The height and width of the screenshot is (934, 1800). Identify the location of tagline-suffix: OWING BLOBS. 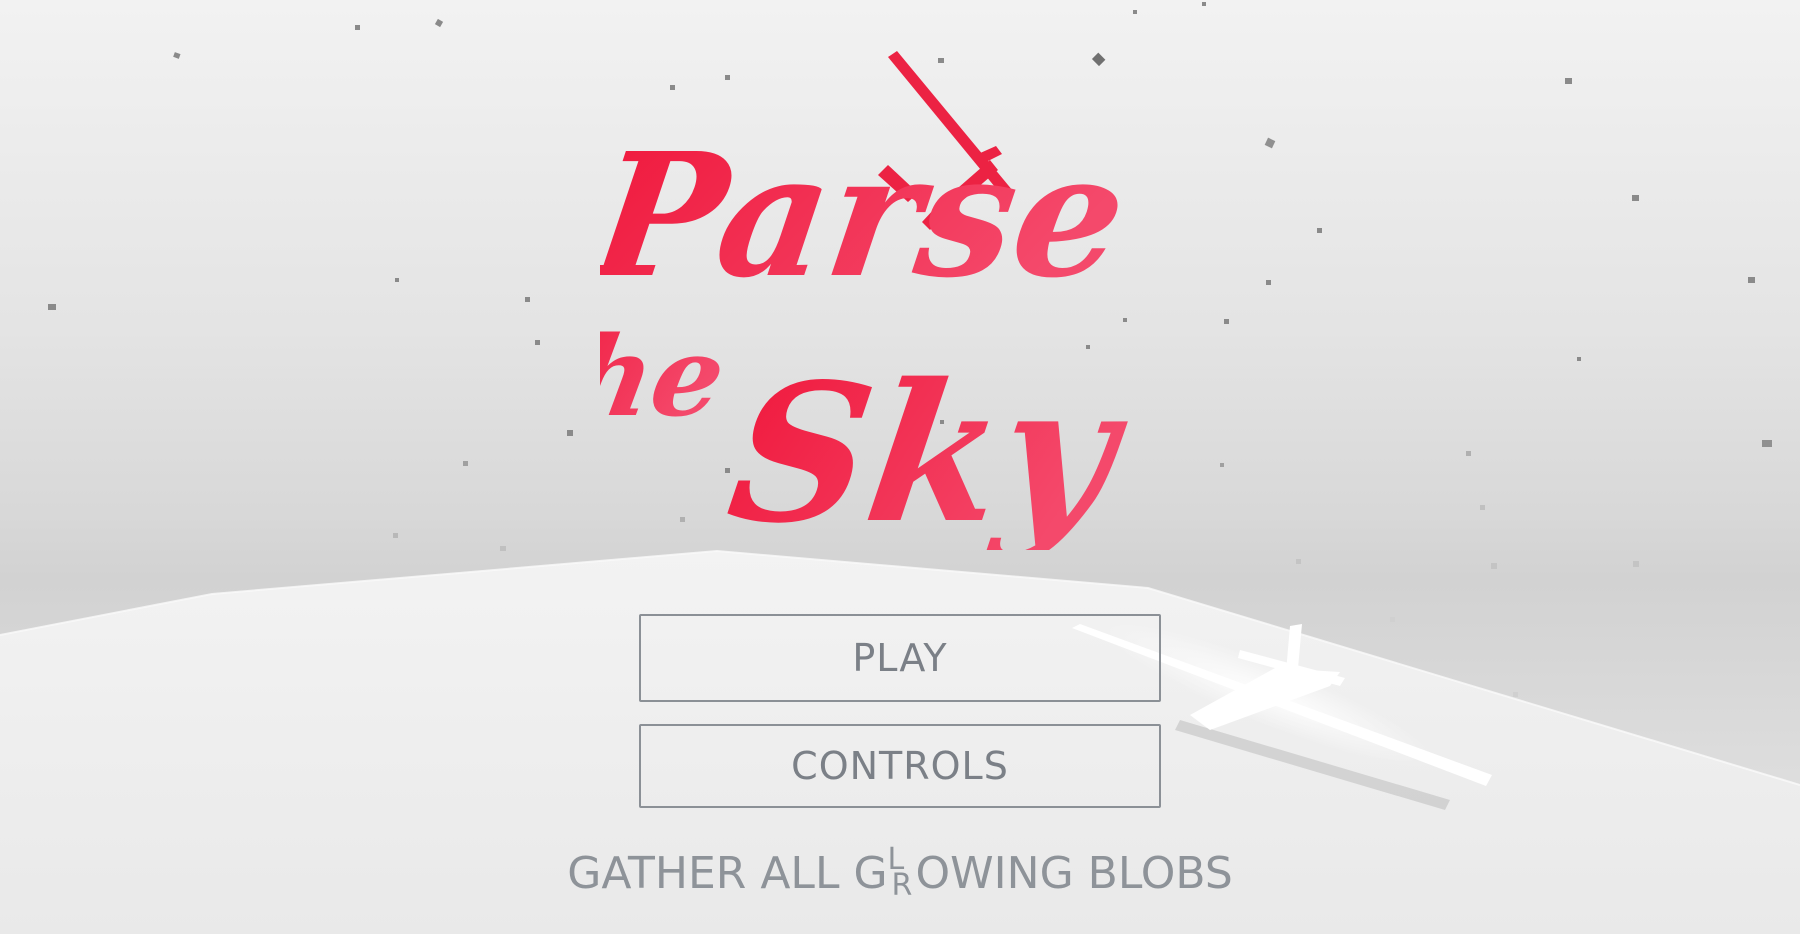
(1074, 873).